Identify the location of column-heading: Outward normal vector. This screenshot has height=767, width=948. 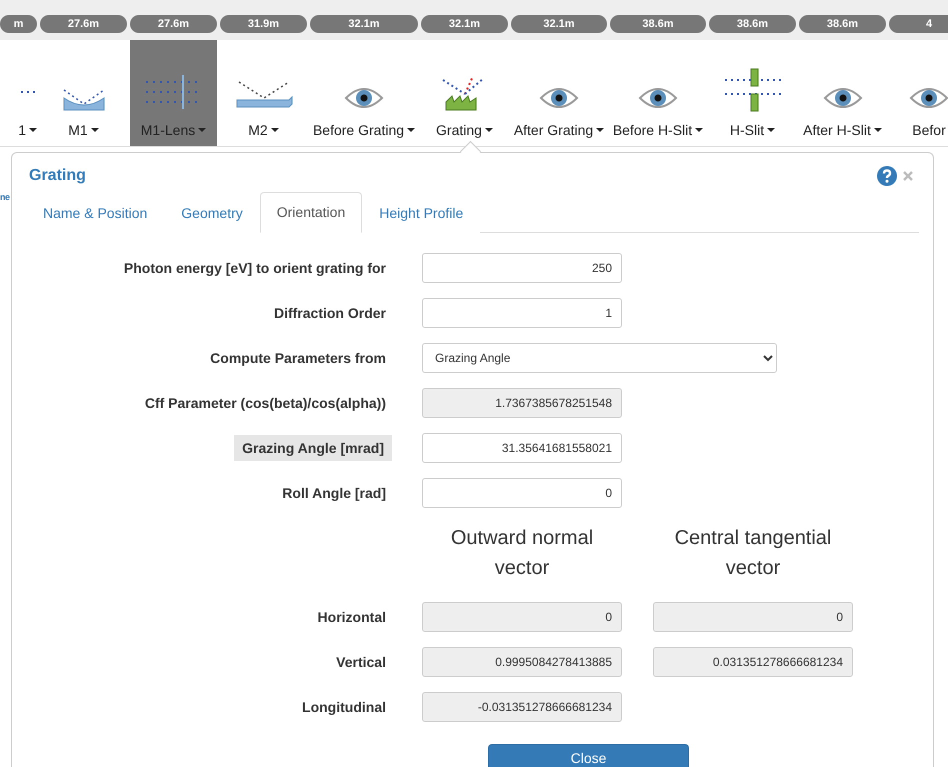
(522, 553).